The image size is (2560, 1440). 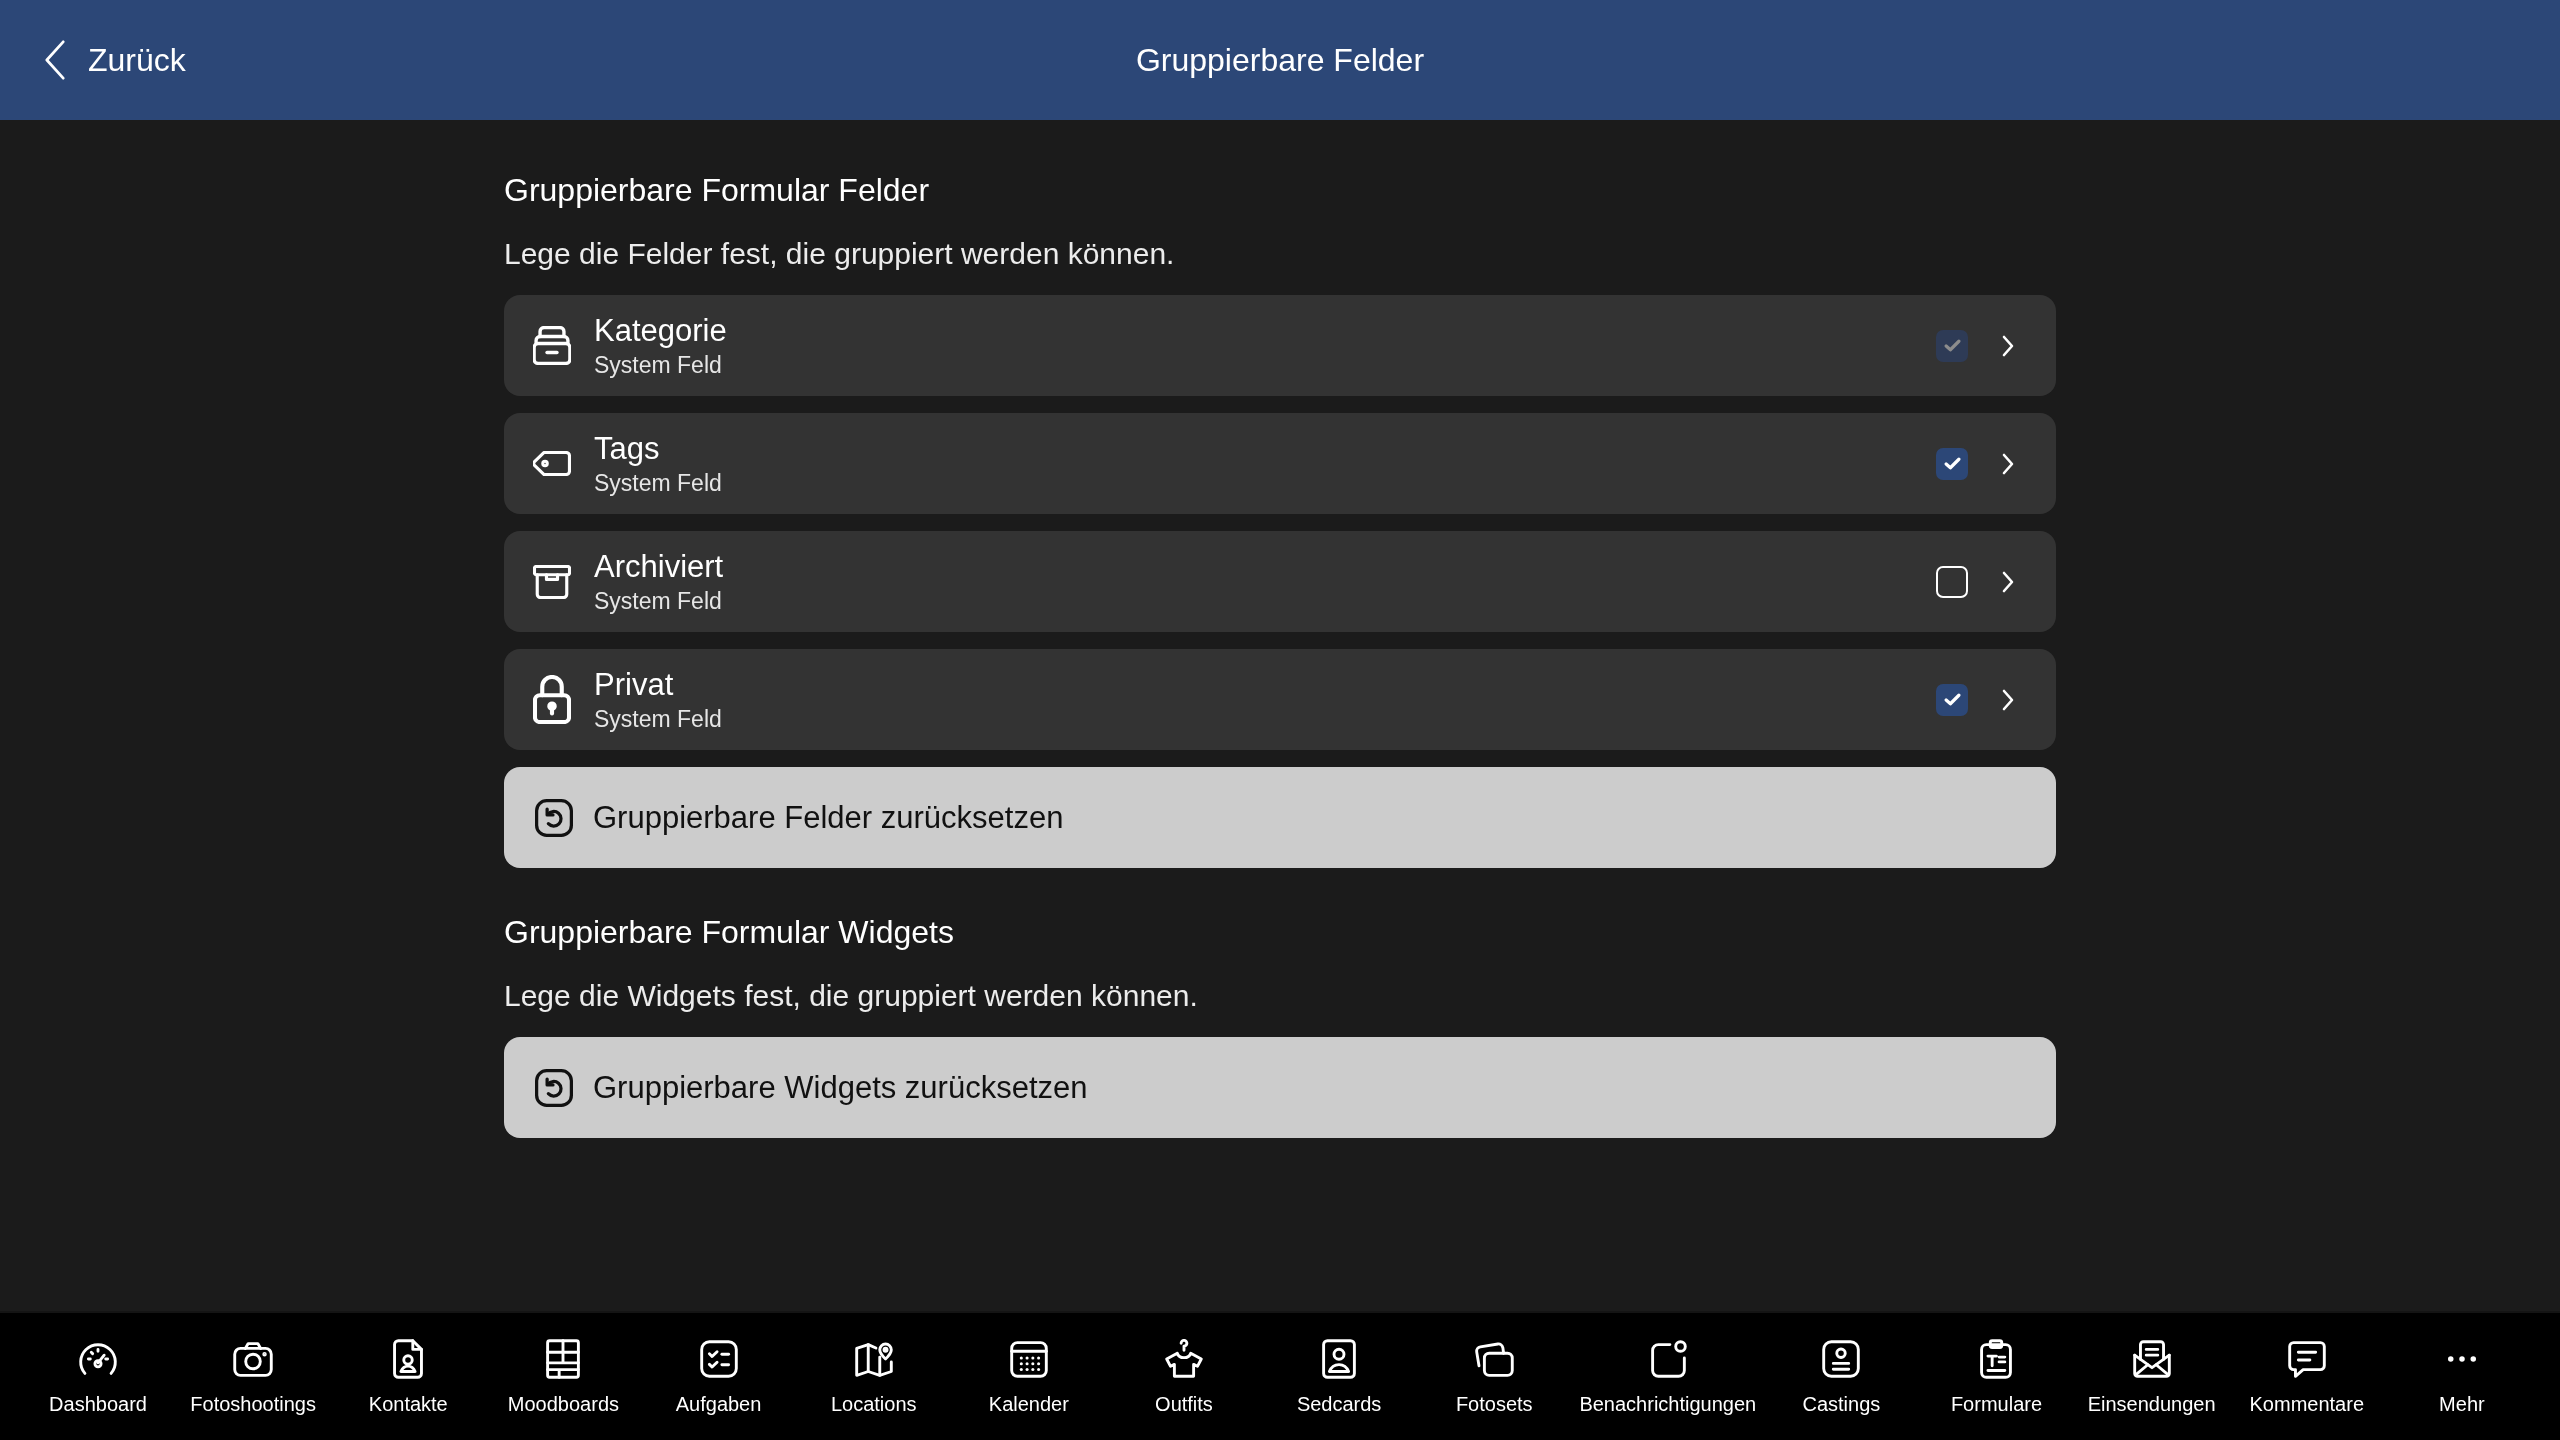 I want to click on tag-icon, so click(x=552, y=463).